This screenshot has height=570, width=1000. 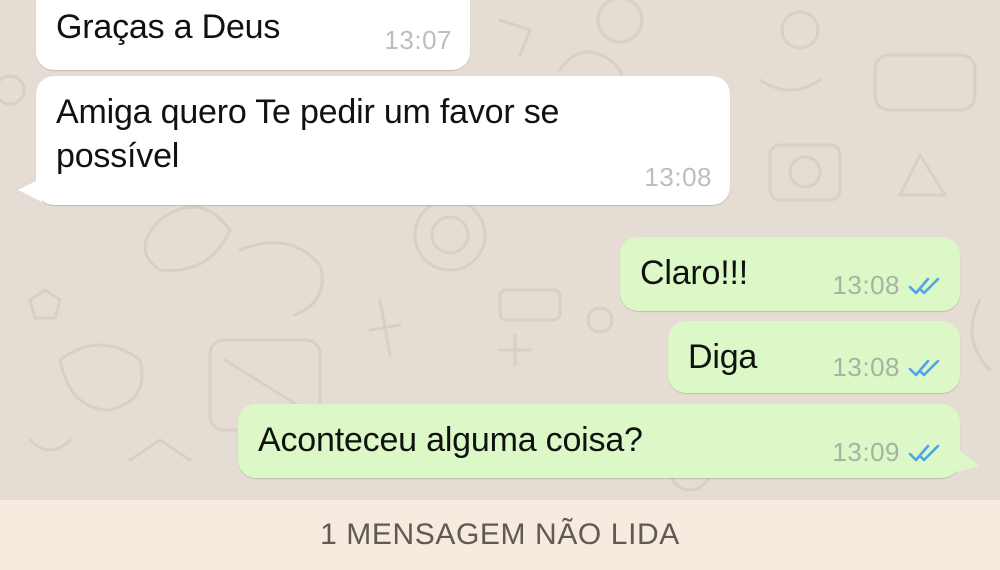 What do you see at coordinates (790, 274) in the screenshot?
I see `outgoing-message-bubble: Claro!!! 13:08` at bounding box center [790, 274].